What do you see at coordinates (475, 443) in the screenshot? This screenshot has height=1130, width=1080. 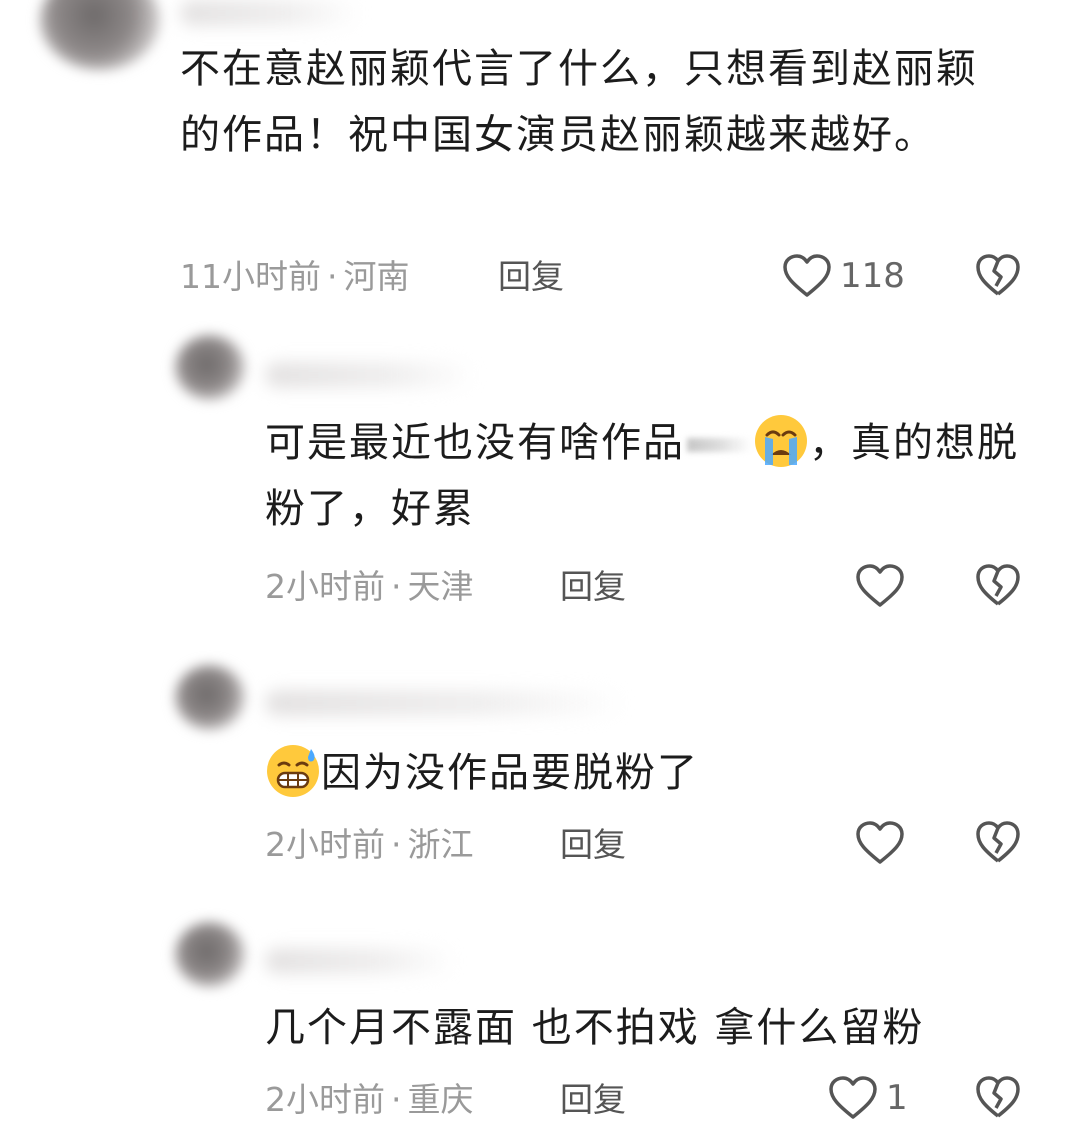 I see `text-before-emoji: 可是最近也没有啥作品` at bounding box center [475, 443].